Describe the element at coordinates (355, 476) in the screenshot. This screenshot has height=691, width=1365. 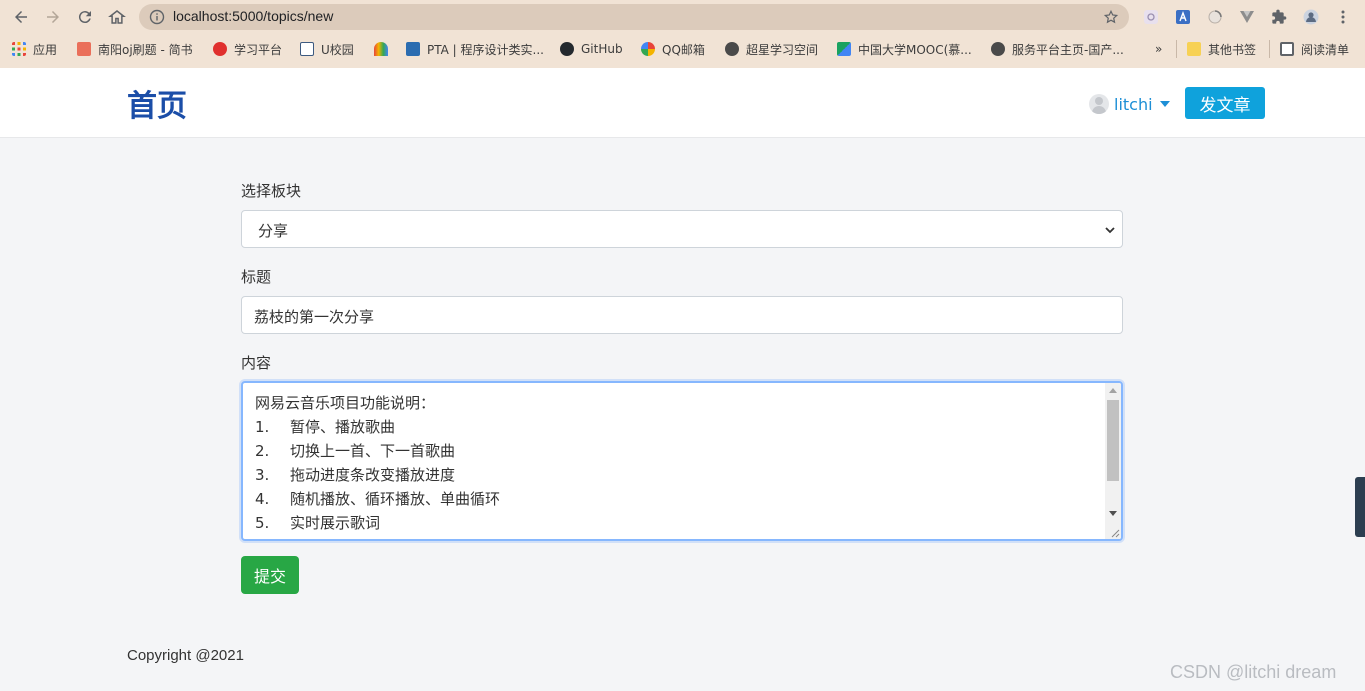
I see `content-line: 3. 拖动进度条改变播放进度` at that location.